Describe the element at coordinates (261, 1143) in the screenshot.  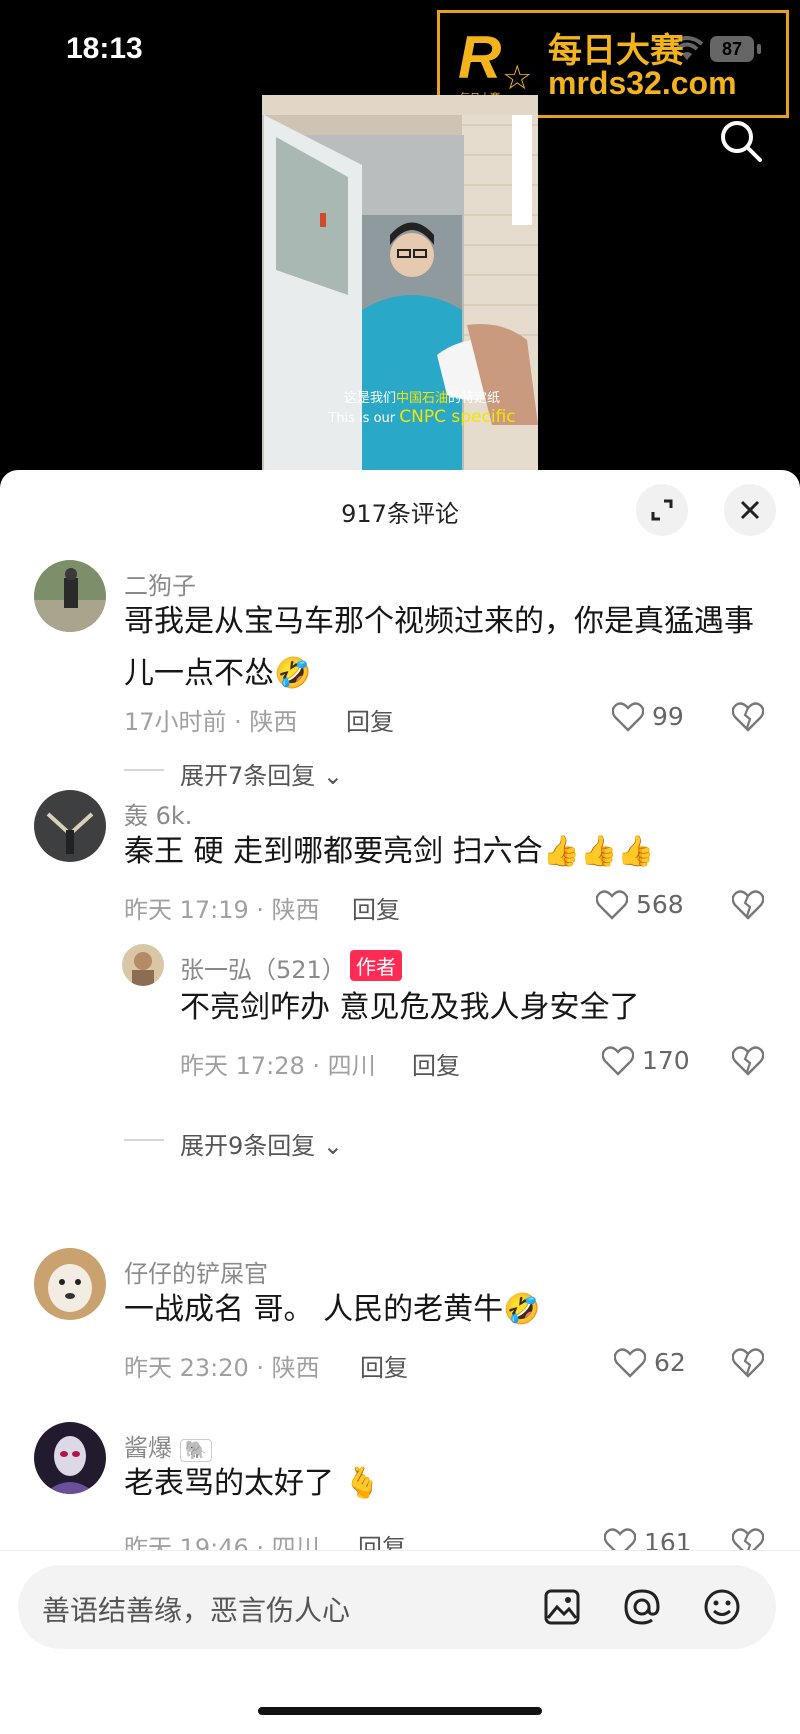
I see `expand-replies-button: 展开9条回复 ⌄` at that location.